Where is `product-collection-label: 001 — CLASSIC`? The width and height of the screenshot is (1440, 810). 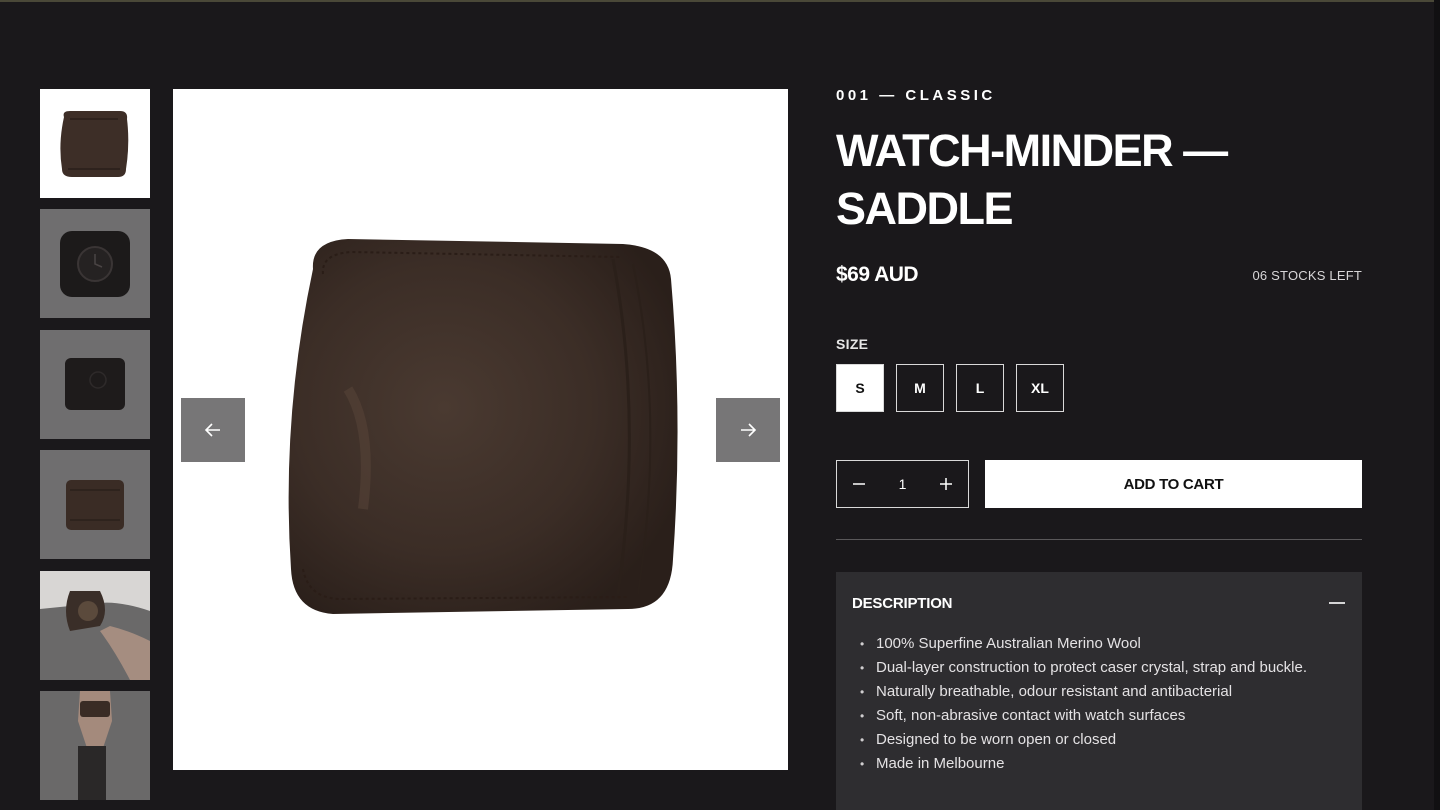 product-collection-label: 001 — CLASSIC is located at coordinates (916, 95).